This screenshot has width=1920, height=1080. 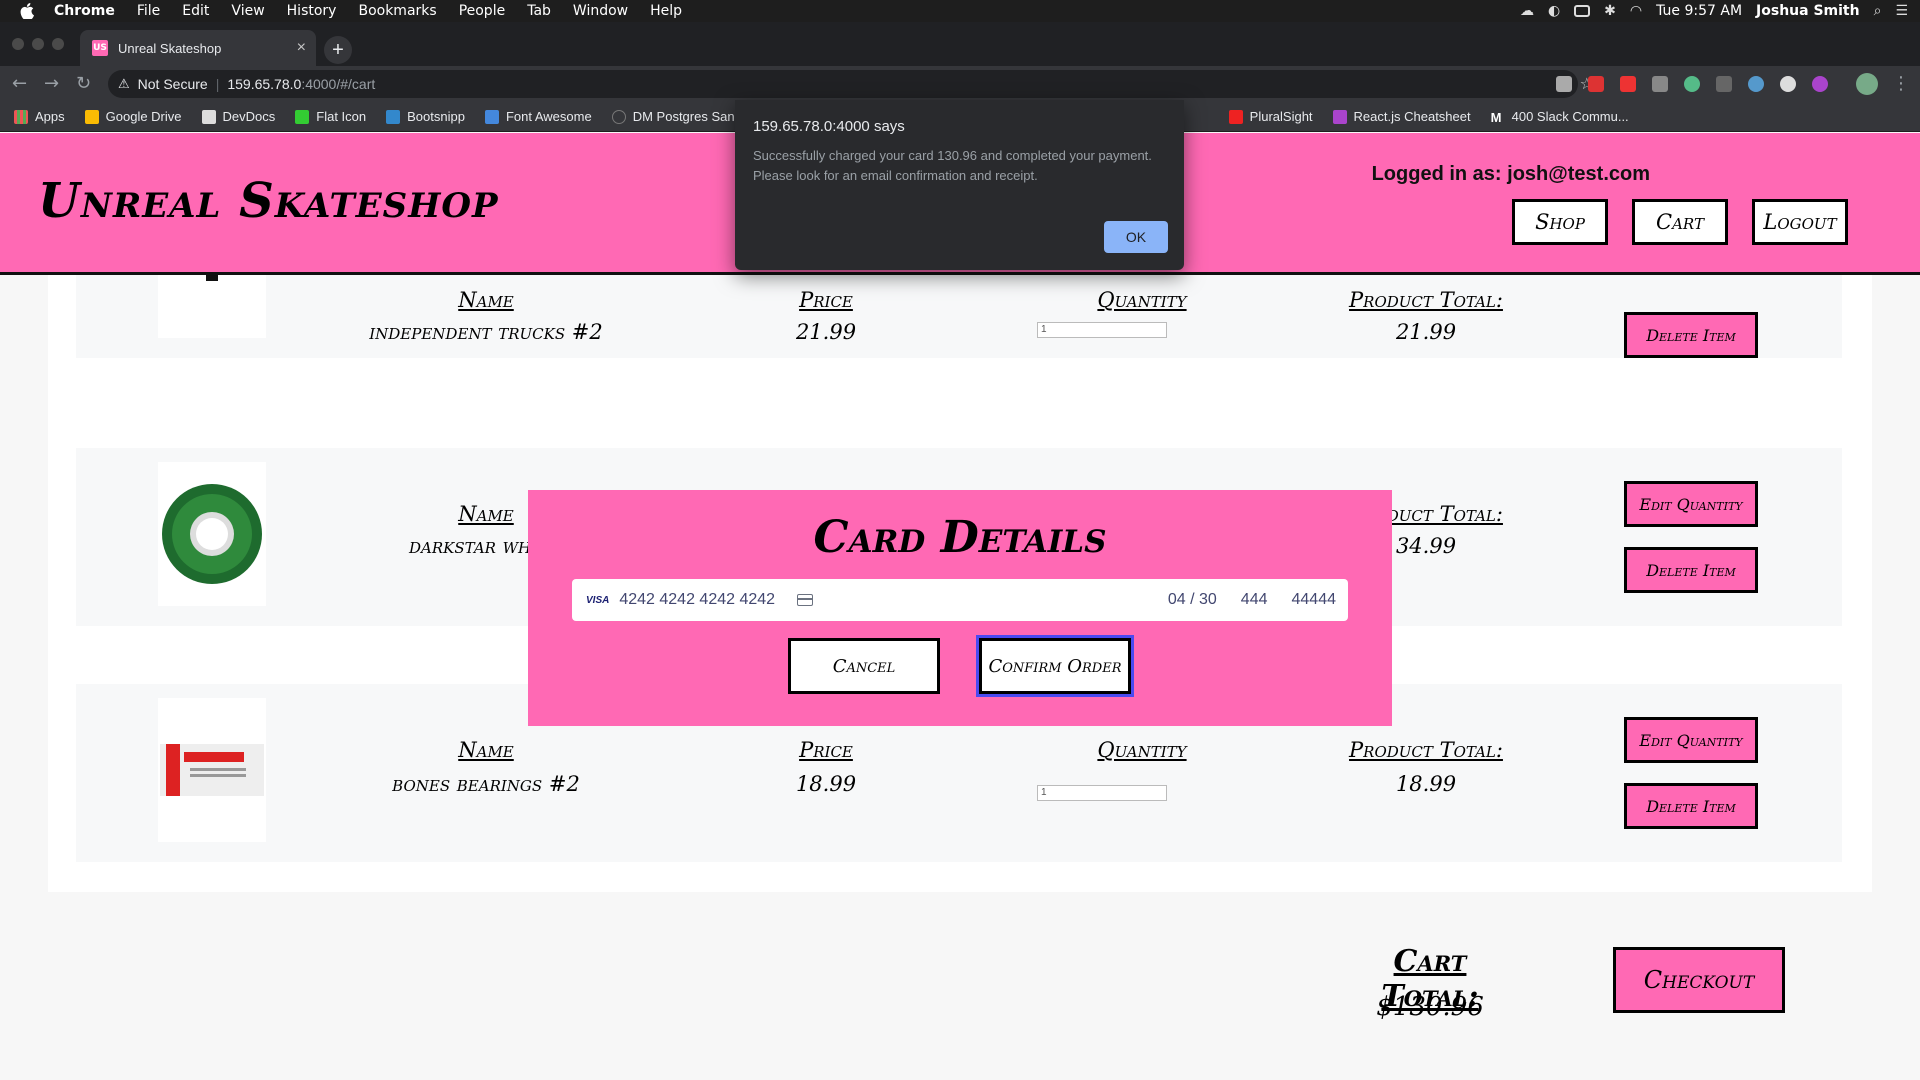 What do you see at coordinates (84, 11) in the screenshot?
I see `menu-app-name: Chrome` at bounding box center [84, 11].